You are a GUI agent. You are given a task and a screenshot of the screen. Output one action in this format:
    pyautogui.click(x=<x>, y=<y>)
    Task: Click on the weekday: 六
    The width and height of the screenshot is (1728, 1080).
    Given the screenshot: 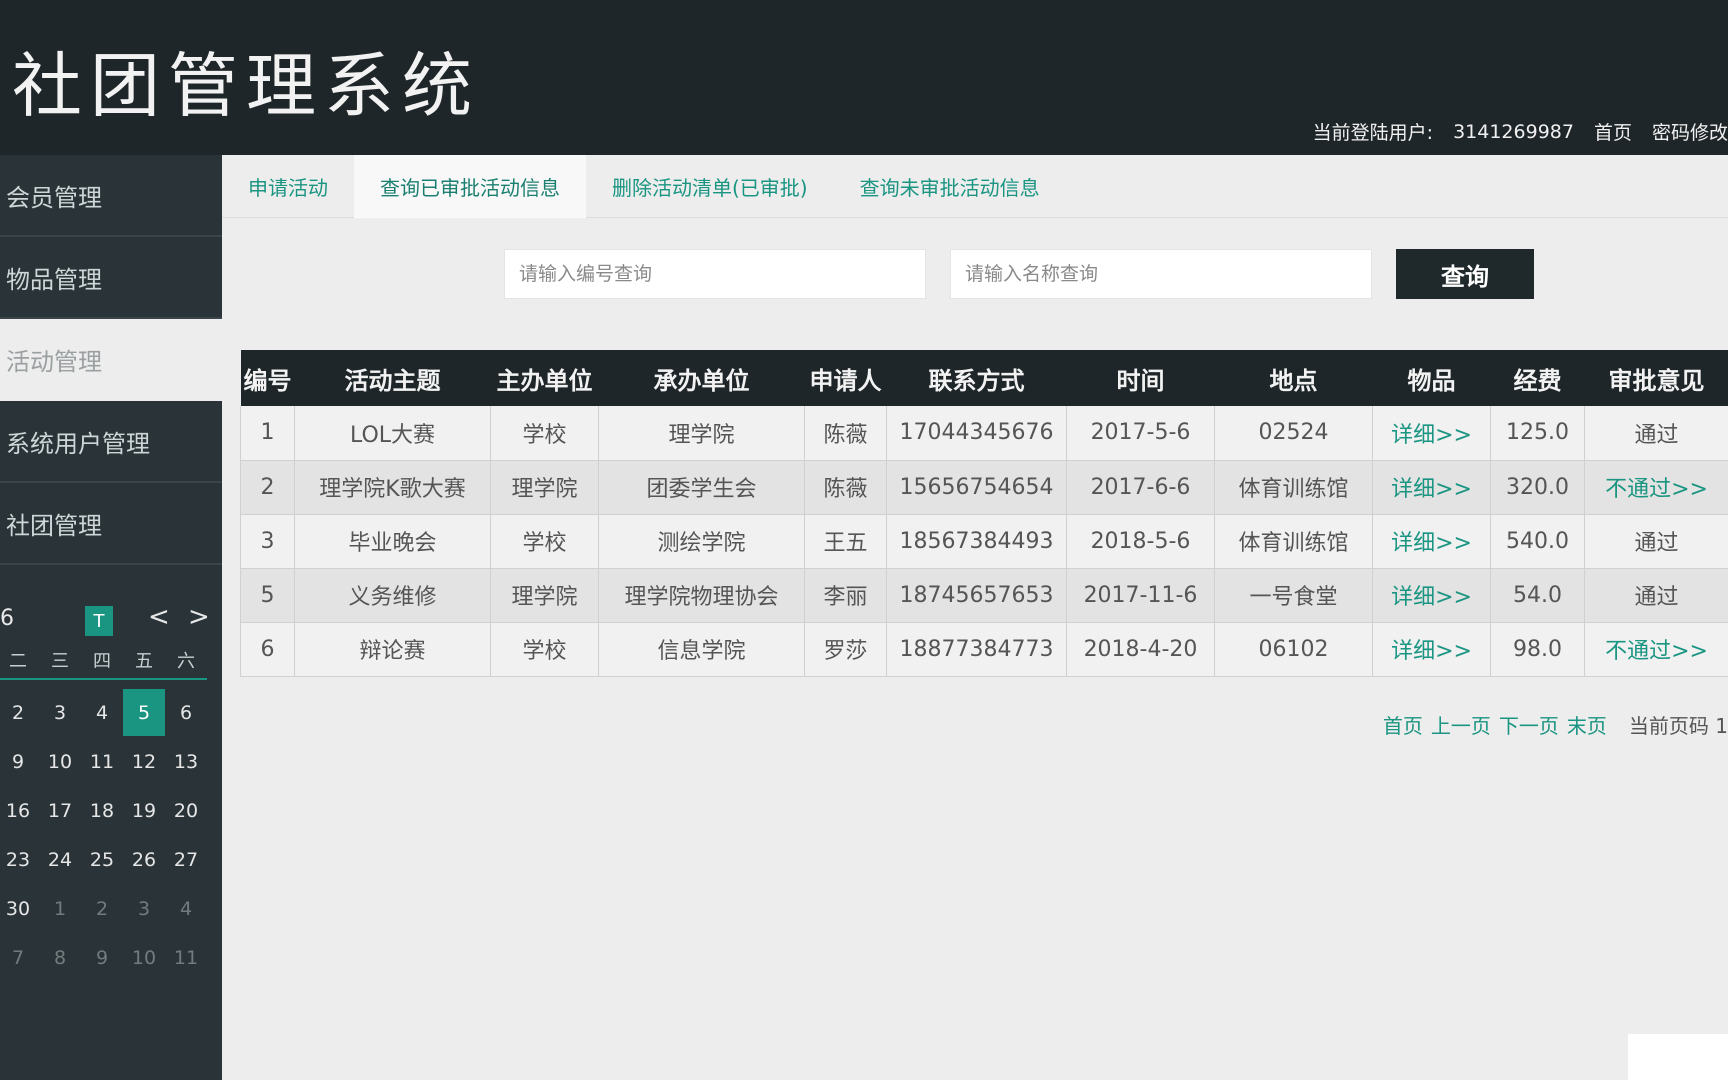 What is the action you would take?
    pyautogui.click(x=186, y=661)
    